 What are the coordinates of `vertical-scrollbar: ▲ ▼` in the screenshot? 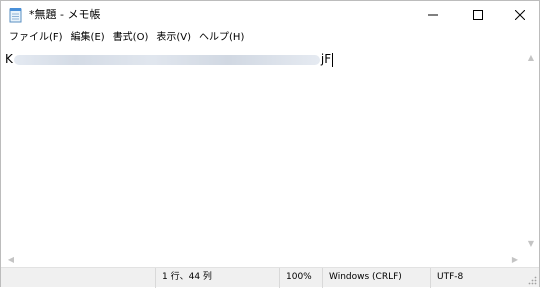 It's located at (531, 149).